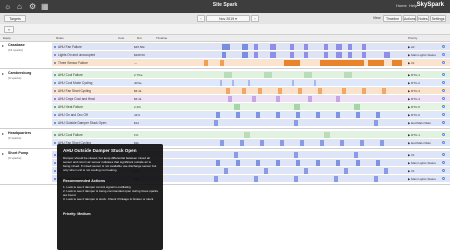 This screenshot has width=450, height=250. What do you see at coordinates (7, 38) in the screenshot?
I see `col-equip: Equip` at bounding box center [7, 38].